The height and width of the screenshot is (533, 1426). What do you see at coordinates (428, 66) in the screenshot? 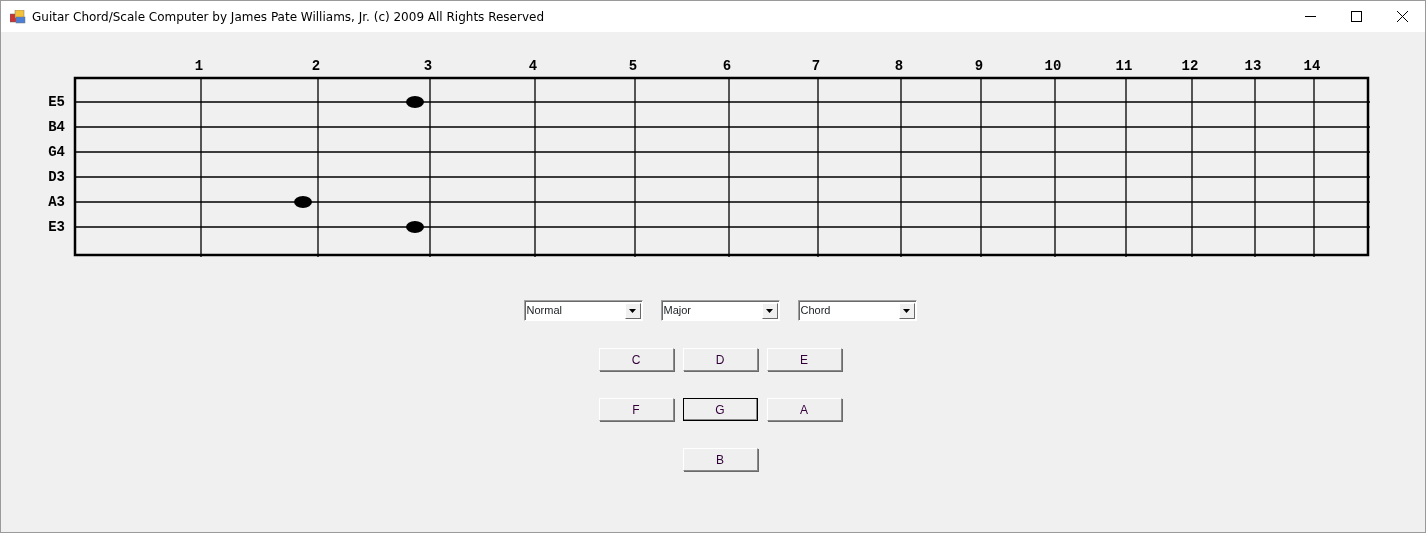
I see `fret-number: 3` at bounding box center [428, 66].